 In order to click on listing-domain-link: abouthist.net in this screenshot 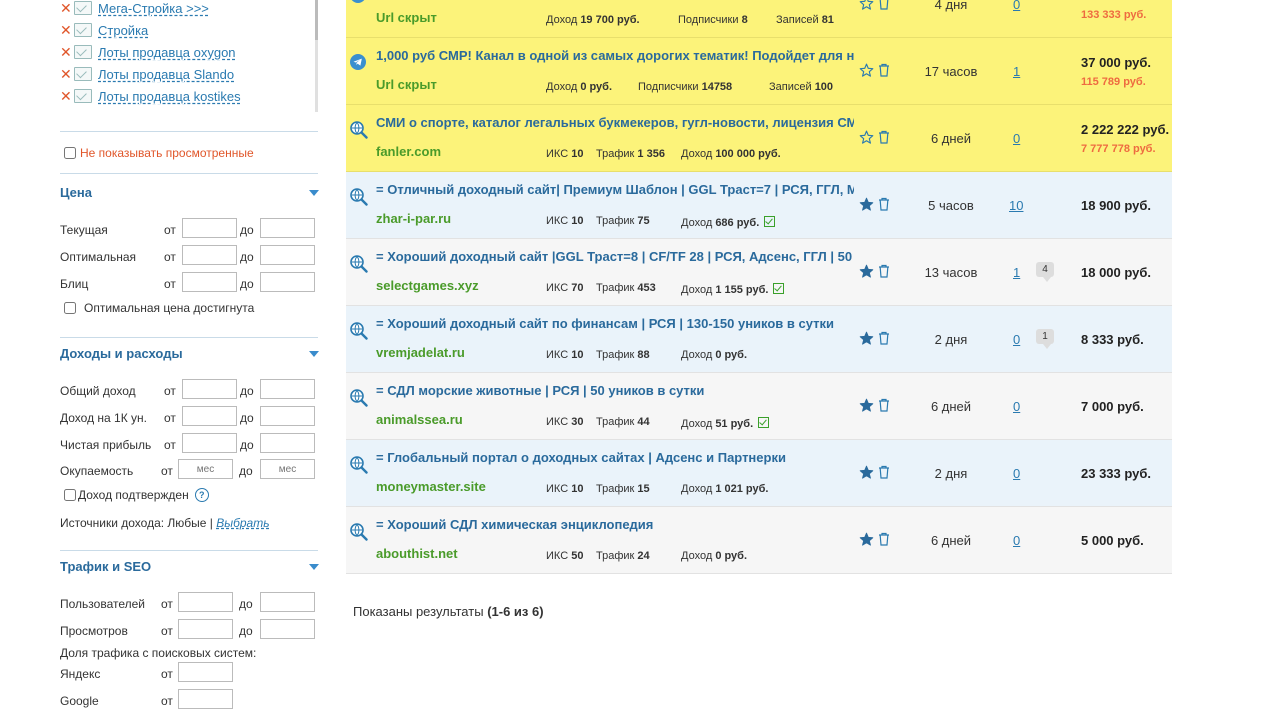, I will do `click(417, 553)`.